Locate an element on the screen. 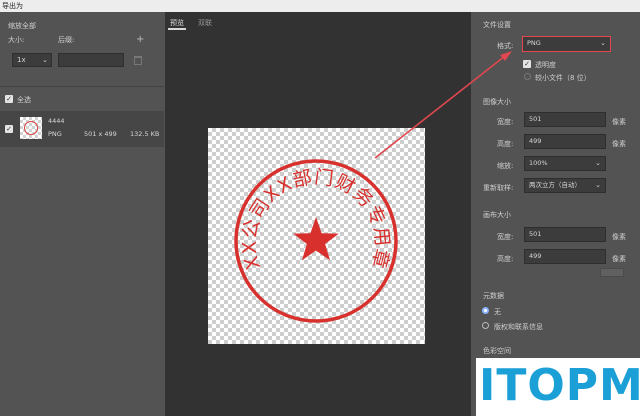 The height and width of the screenshot is (416, 640). asset-checkbox: ✓ is located at coordinates (9, 129).